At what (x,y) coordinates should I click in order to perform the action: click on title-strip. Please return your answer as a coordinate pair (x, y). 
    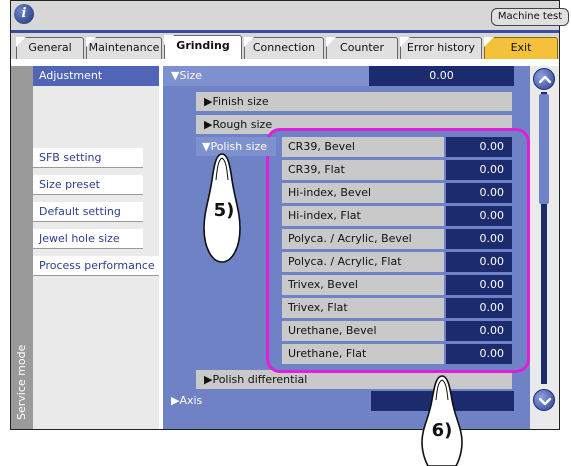
    Looking at the image, I should click on (285, 31).